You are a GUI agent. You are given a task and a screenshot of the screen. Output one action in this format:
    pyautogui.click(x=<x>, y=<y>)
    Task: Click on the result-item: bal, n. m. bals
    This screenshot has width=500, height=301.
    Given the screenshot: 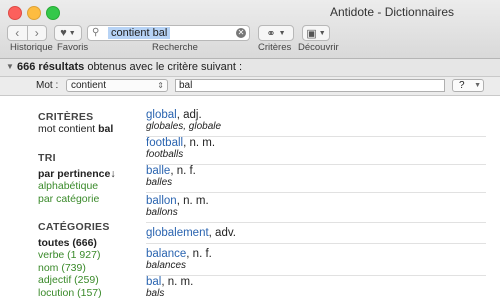 What is the action you would take?
    pyautogui.click(x=316, y=288)
    